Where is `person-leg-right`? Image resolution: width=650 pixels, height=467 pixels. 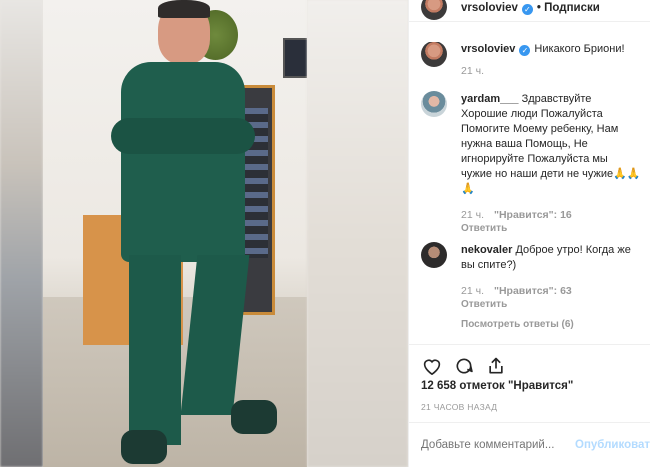 person-leg-right is located at coordinates (215, 335).